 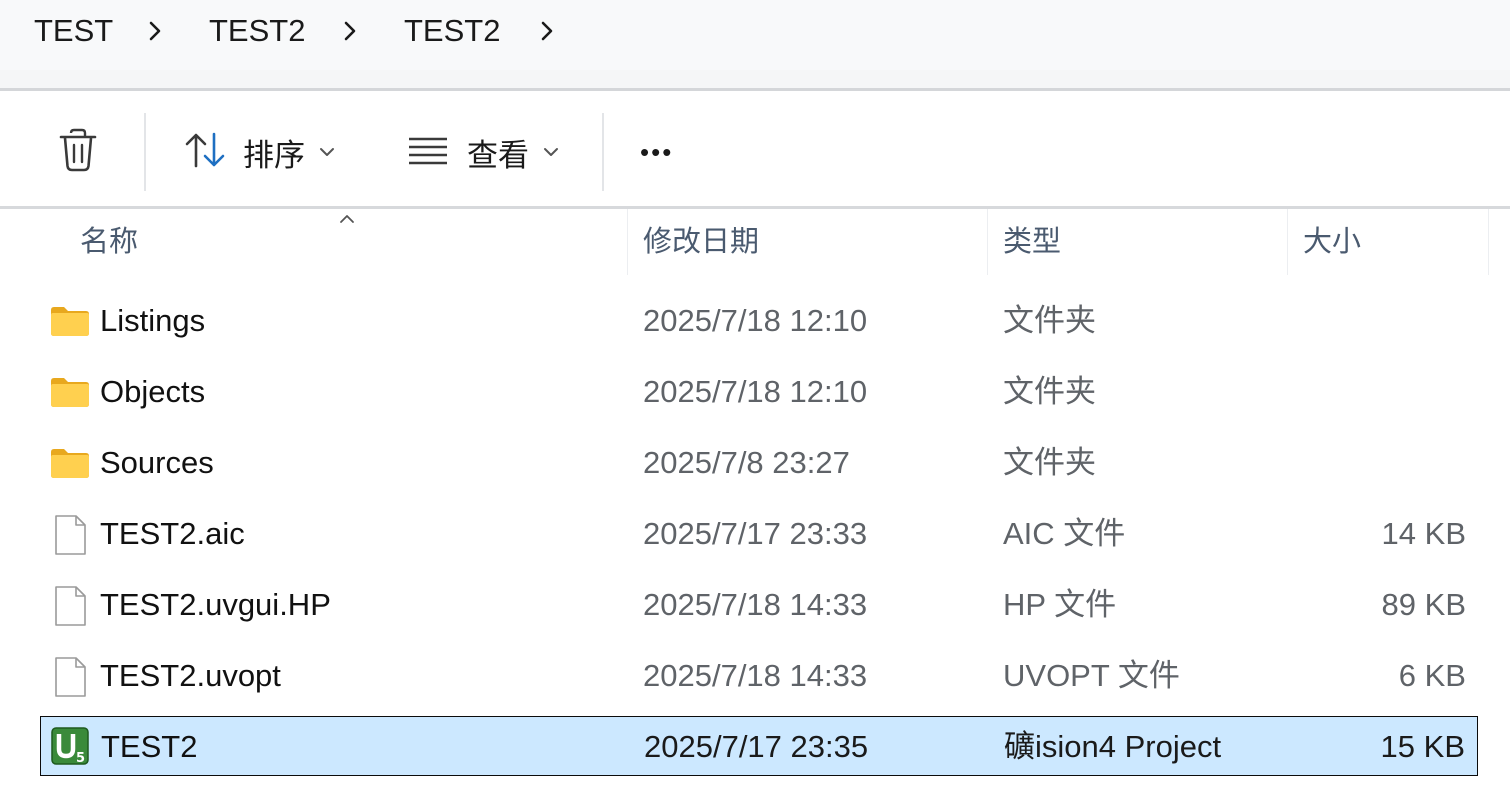 I want to click on file-name: TEST2.uvopt, so click(x=190, y=675).